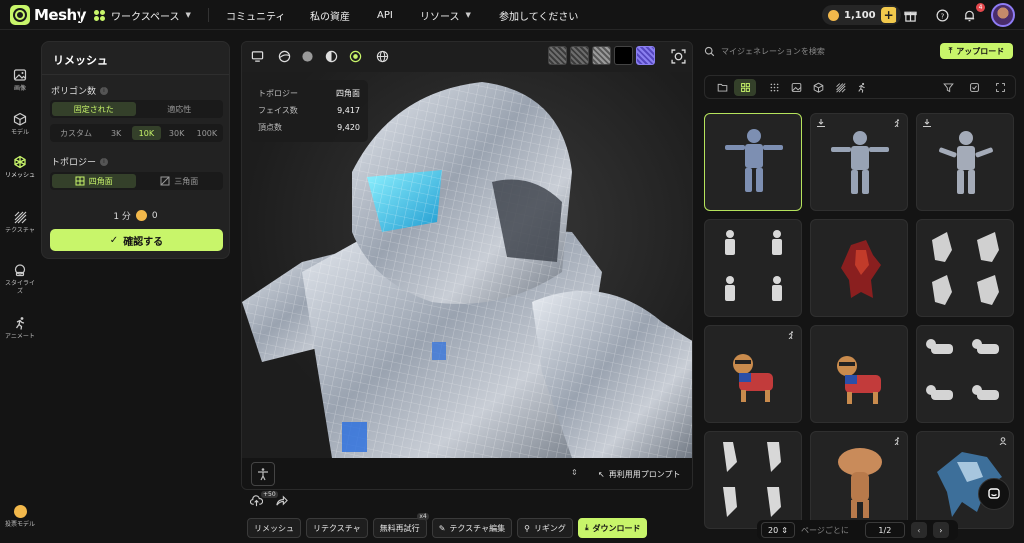 The height and width of the screenshot is (543, 1024). What do you see at coordinates (177, 133) in the screenshot?
I see `count-option-30k: 30K` at bounding box center [177, 133].